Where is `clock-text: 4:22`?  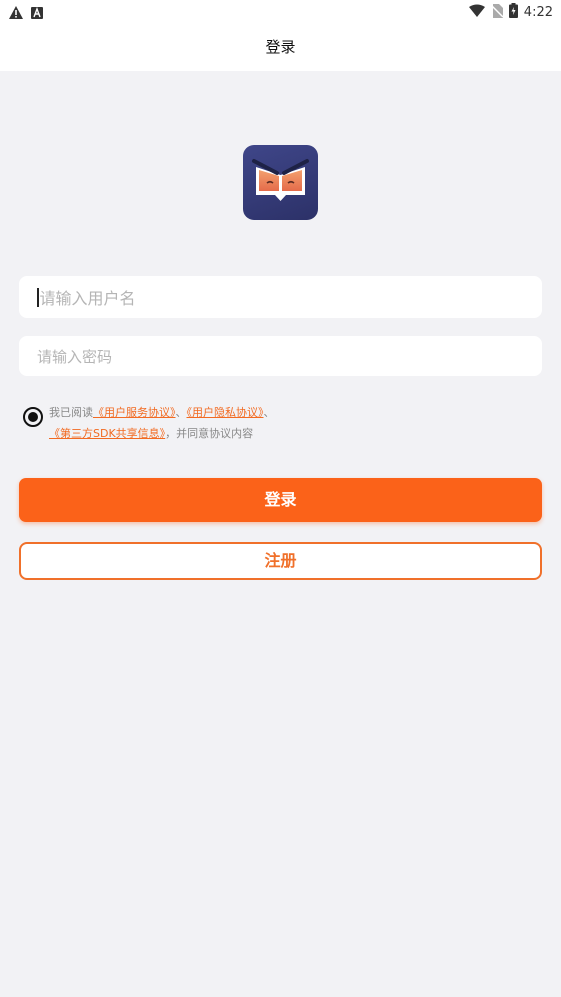
clock-text: 4:22 is located at coordinates (538, 12).